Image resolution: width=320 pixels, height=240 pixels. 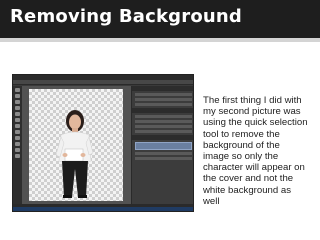 What do you see at coordinates (74, 154) in the screenshot?
I see `person-cutout-image` at bounding box center [74, 154].